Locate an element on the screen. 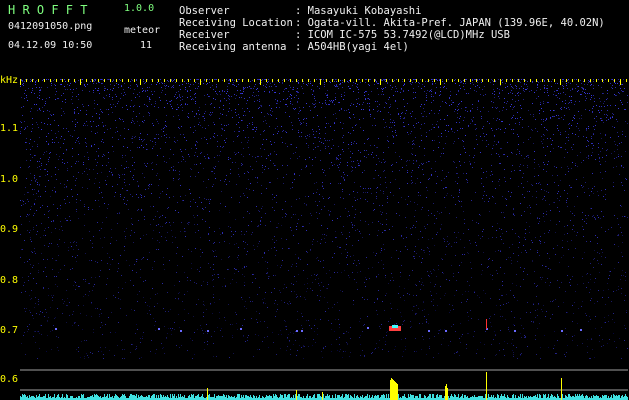 This screenshot has width=629, height=400. observer-key: Observer is located at coordinates (204, 11).